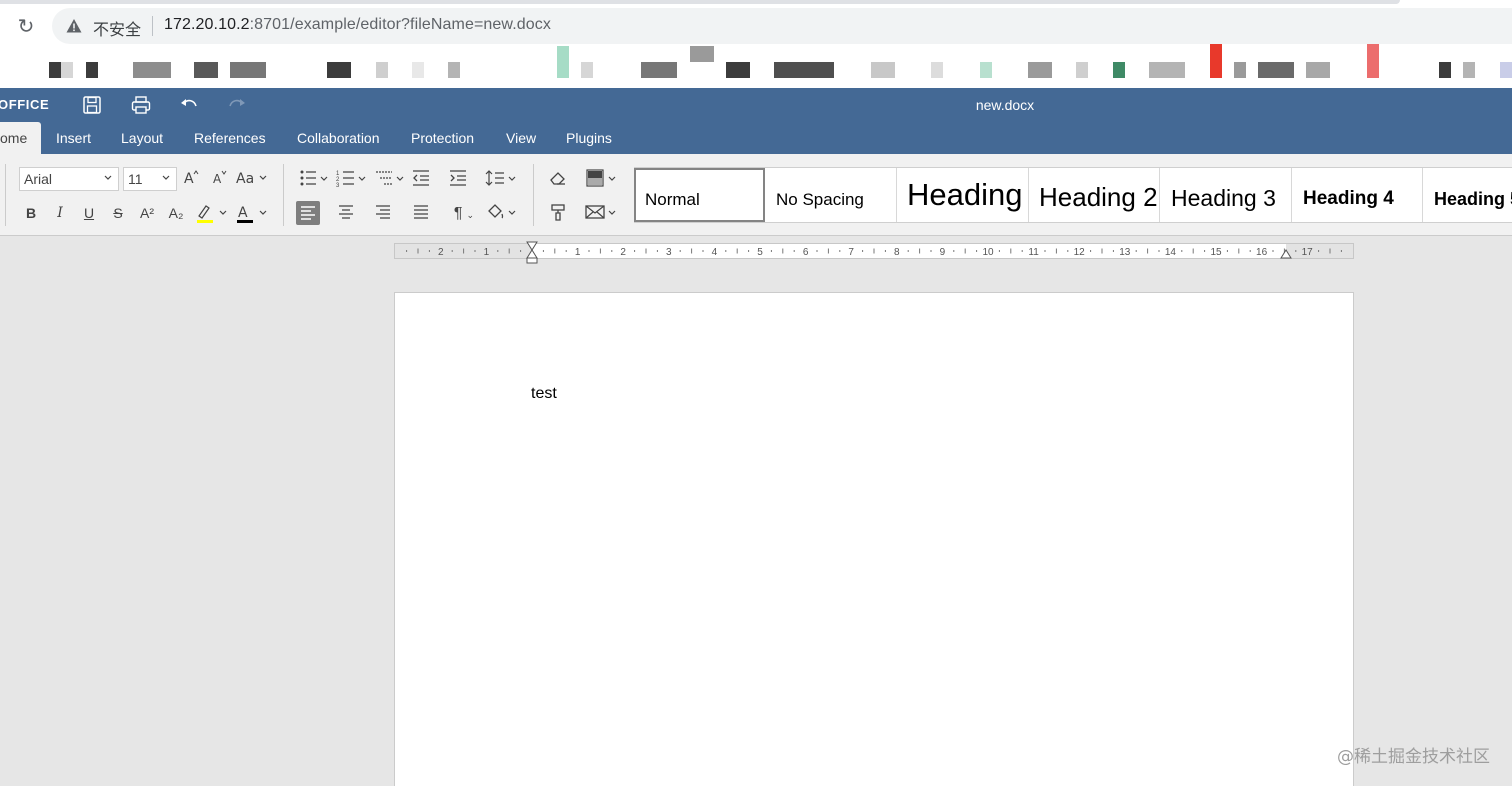 The width and height of the screenshot is (1512, 786). Describe the element at coordinates (421, 179) in the screenshot. I see `decrease-indent-button` at that location.